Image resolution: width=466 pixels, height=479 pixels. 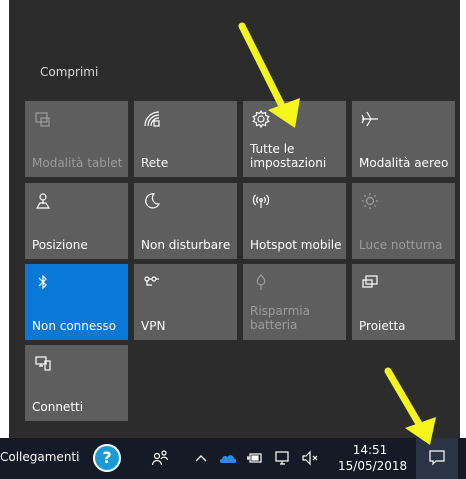 I want to click on tile-location: Posizione, so click(x=76, y=221).